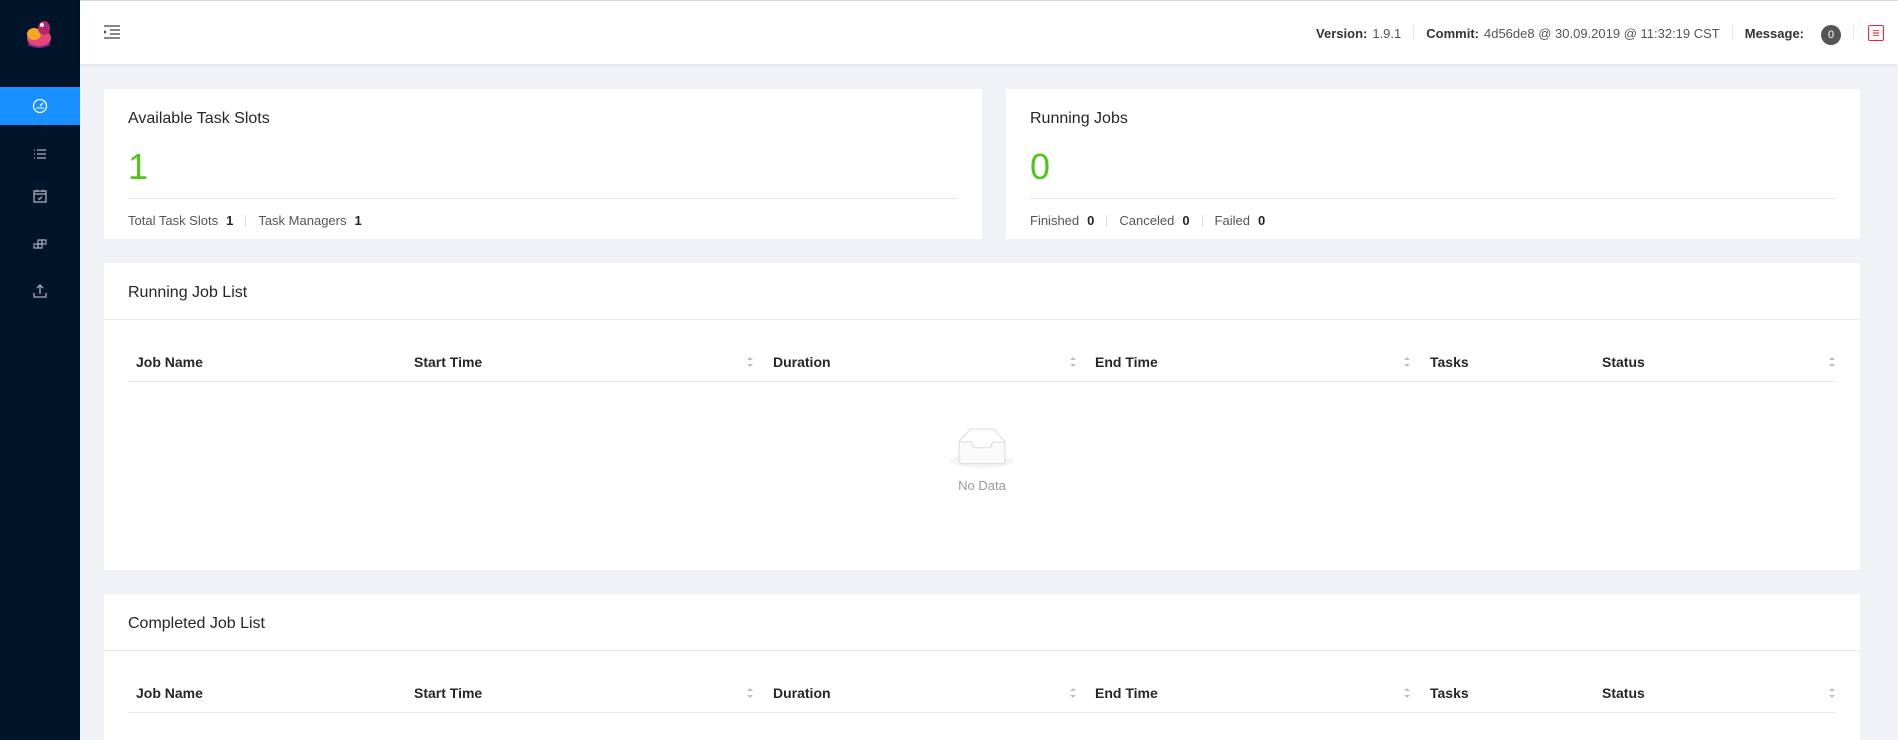 The width and height of the screenshot is (1898, 740). Describe the element at coordinates (1079, 118) in the screenshot. I see `card-title: Running Jobs` at that location.